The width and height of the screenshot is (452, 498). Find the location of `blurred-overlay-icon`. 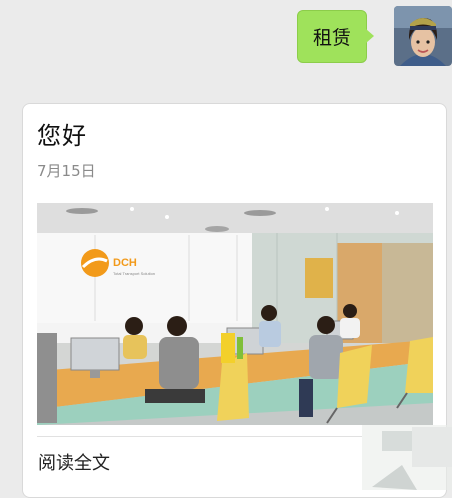

blurred-overlay-icon is located at coordinates (407, 457).